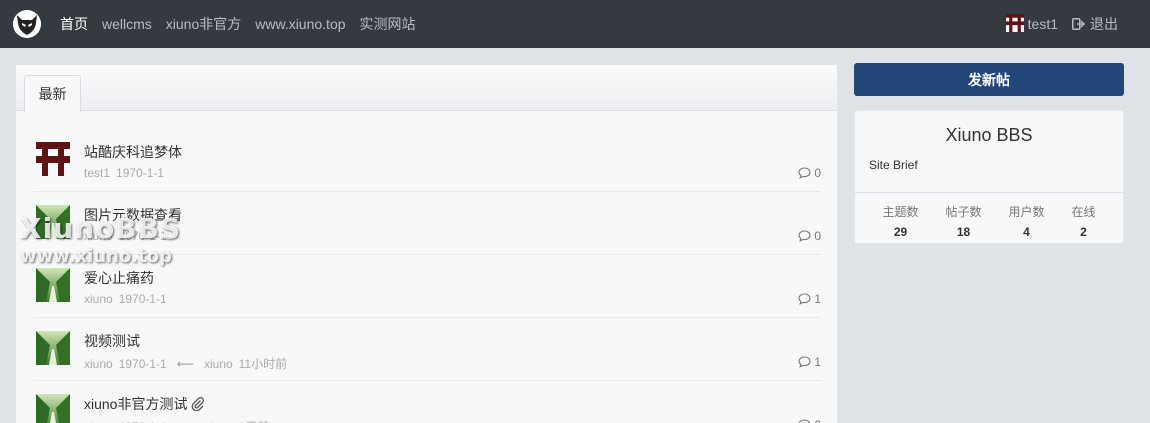  Describe the element at coordinates (53, 159) in the screenshot. I see `user-avatar-red` at that location.